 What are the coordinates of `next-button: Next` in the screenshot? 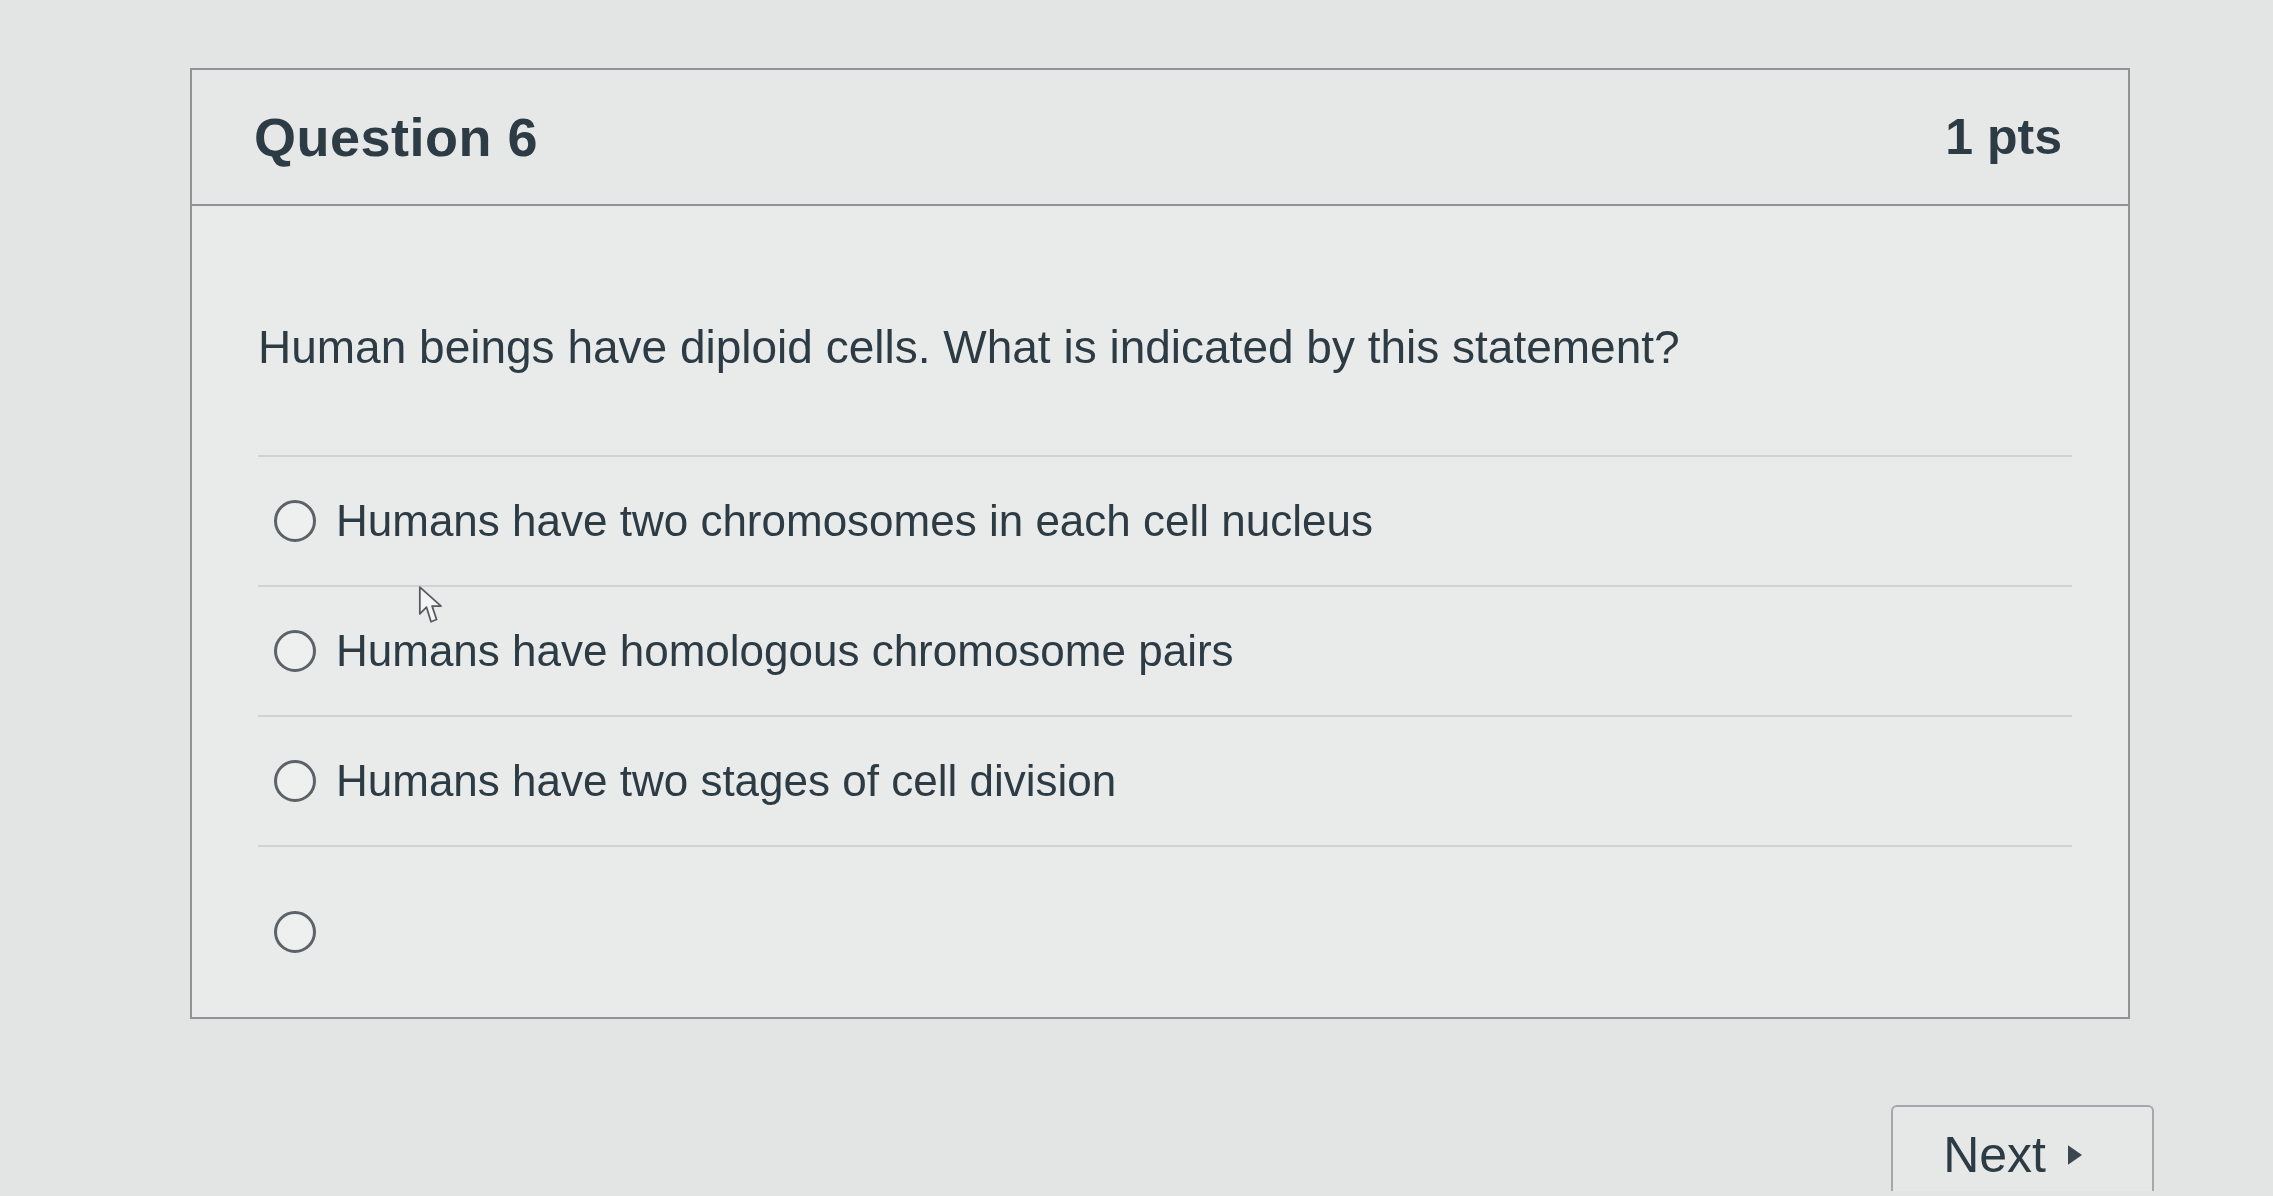 It's located at (2022, 1148).